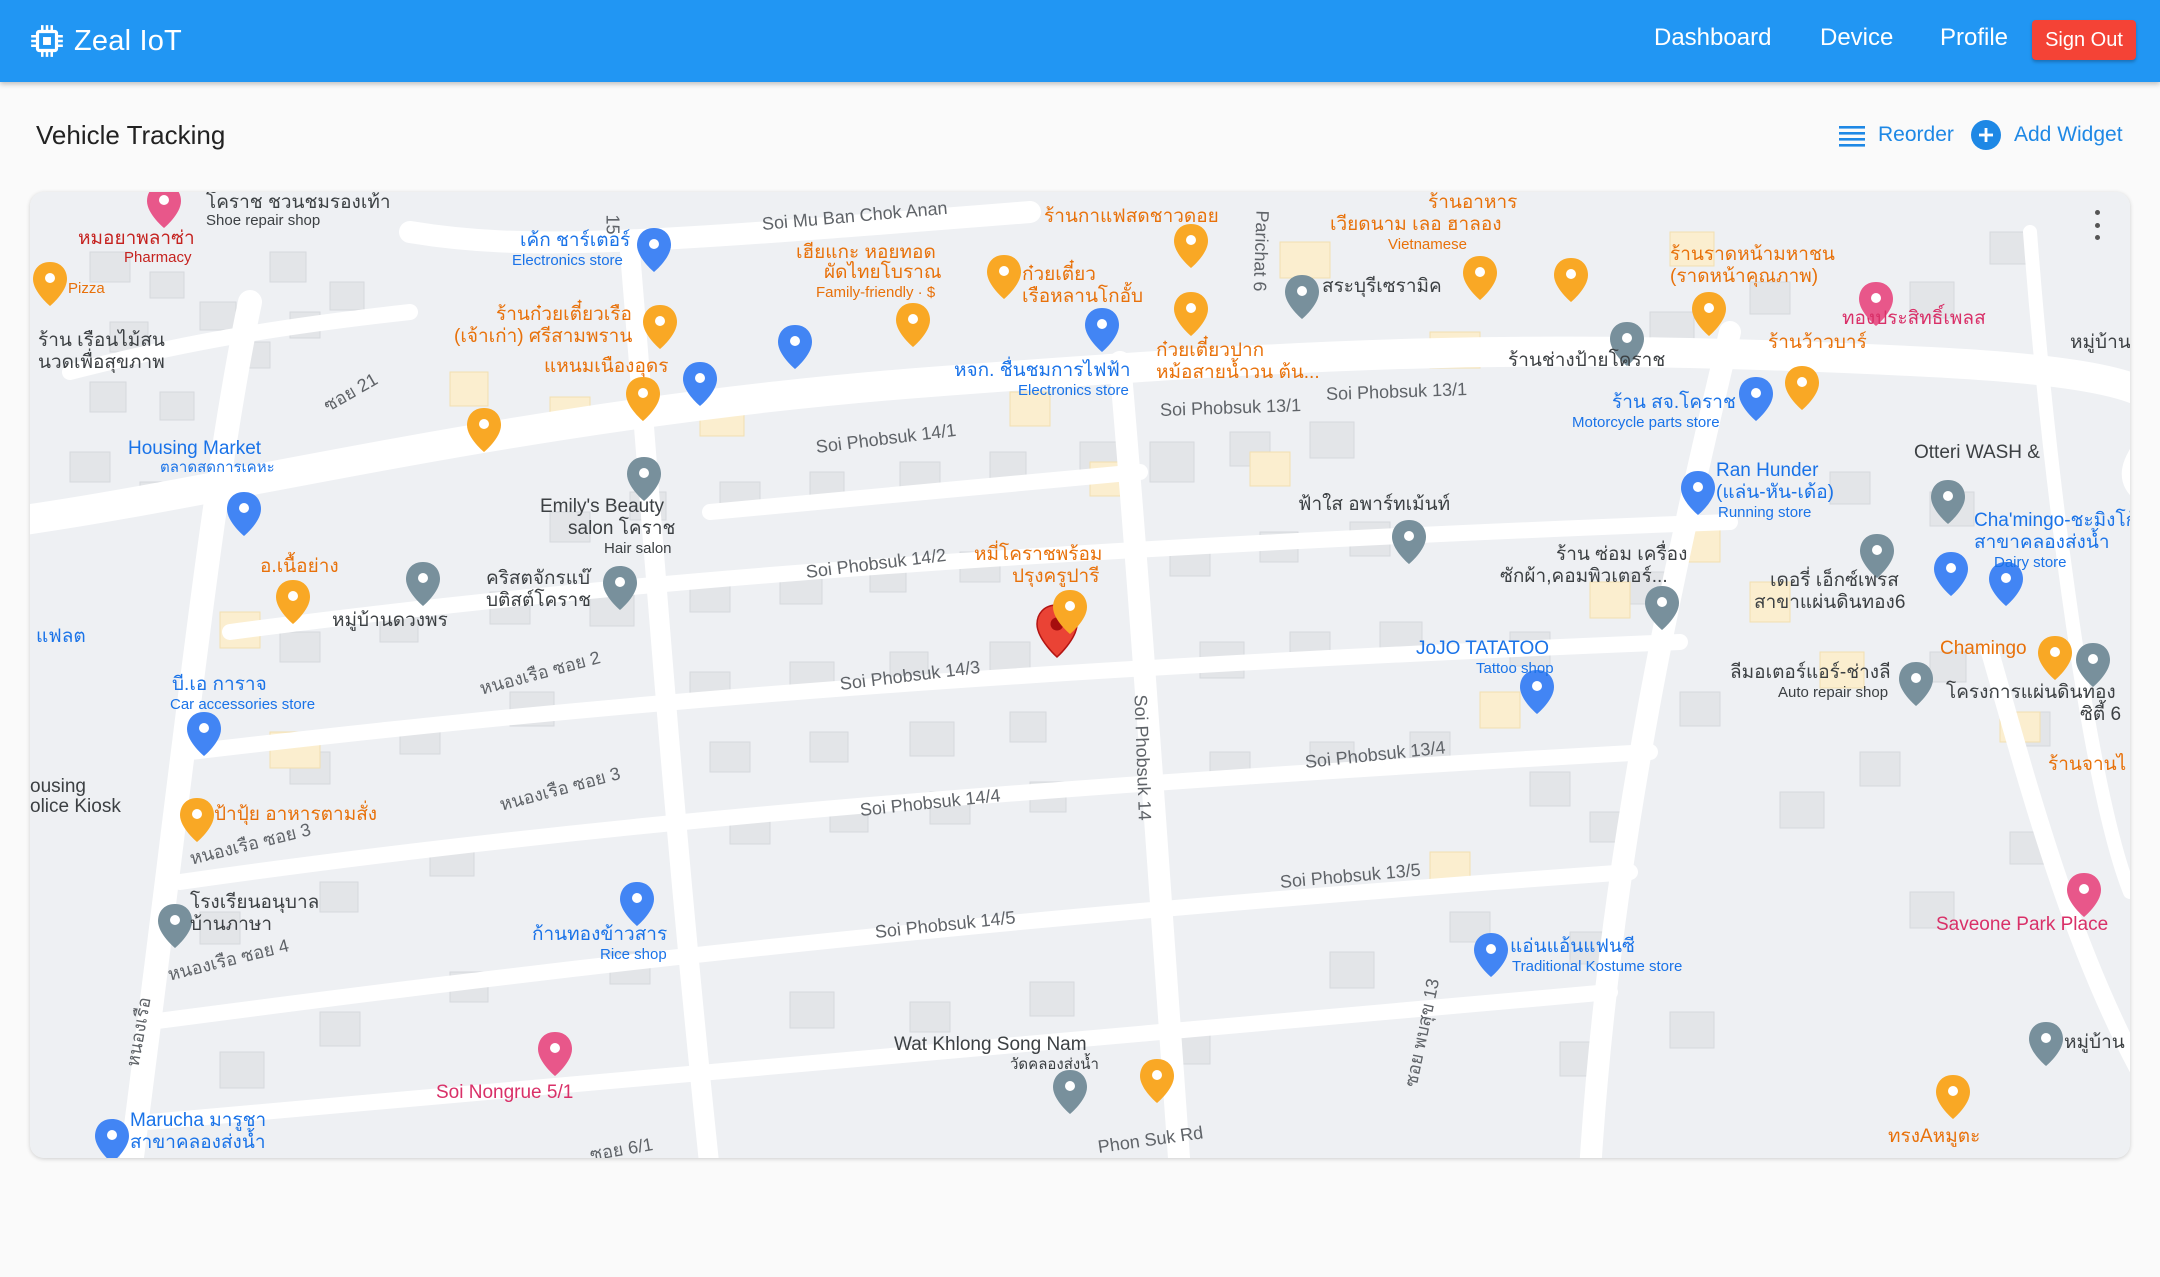  Describe the element at coordinates (2084, 40) in the screenshot. I see `sign-out-button: Sign Out` at that location.